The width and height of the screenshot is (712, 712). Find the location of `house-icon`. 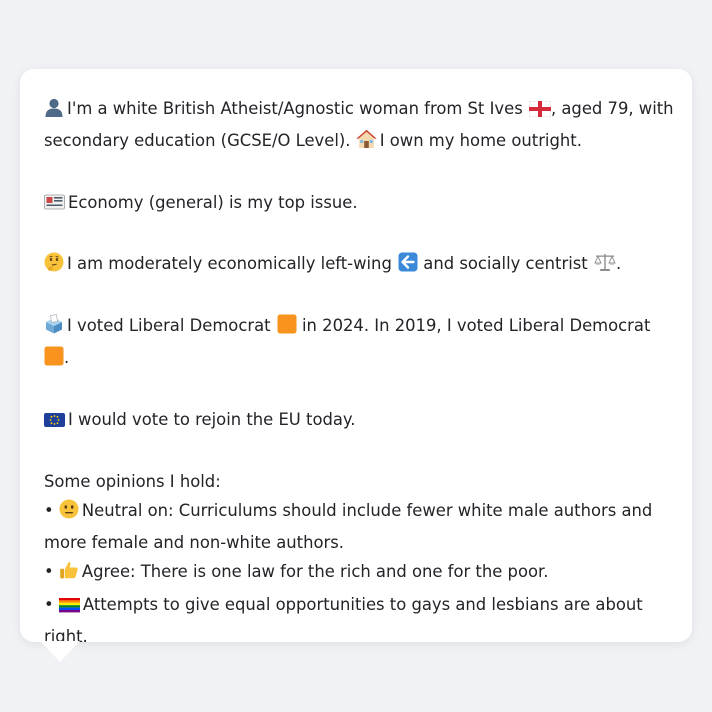

house-icon is located at coordinates (366, 143).